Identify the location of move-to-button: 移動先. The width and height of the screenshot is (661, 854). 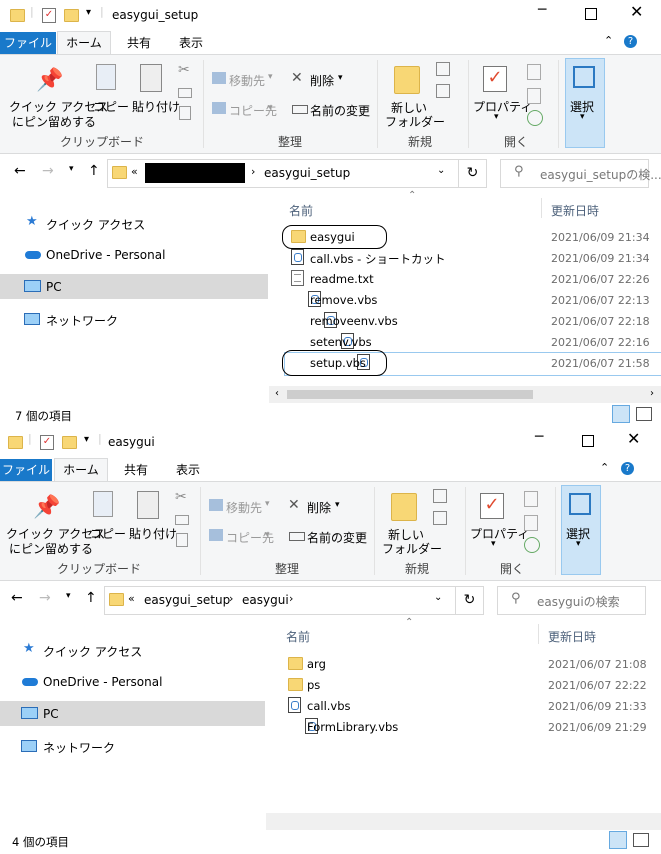
(244, 507).